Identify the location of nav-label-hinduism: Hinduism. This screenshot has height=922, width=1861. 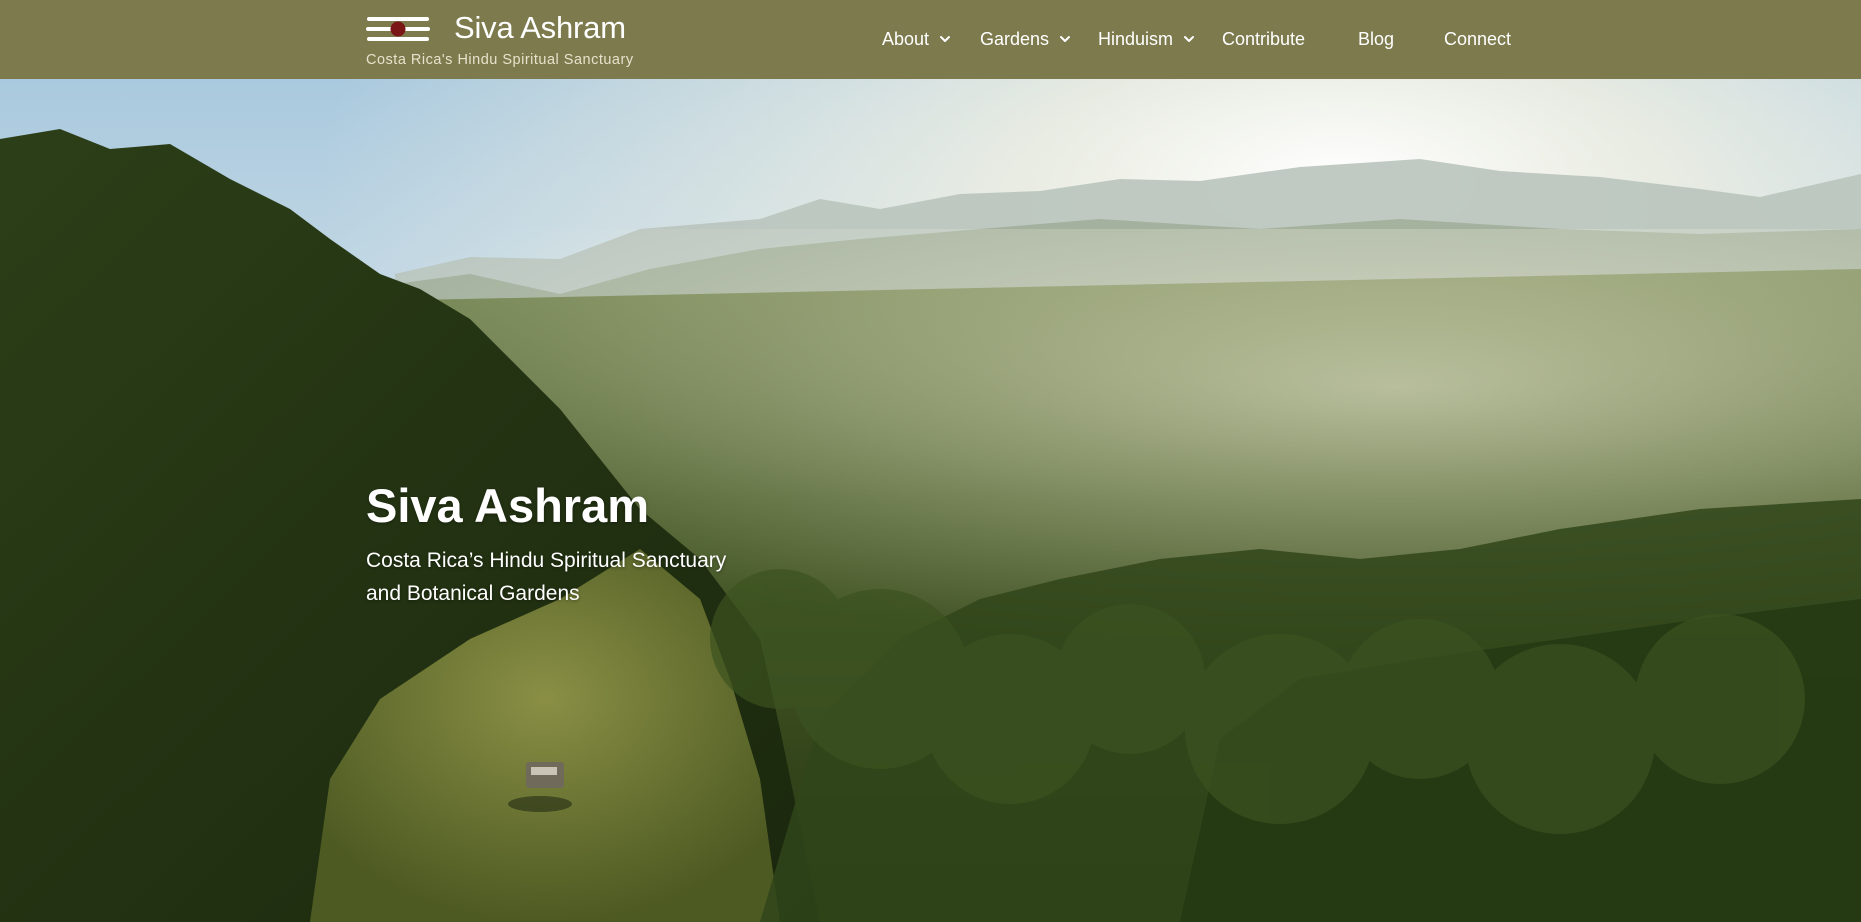
(1136, 39).